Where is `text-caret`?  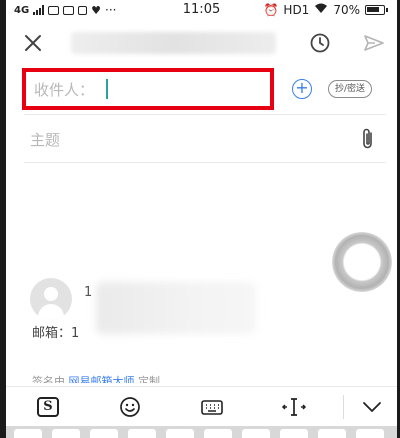
text-caret is located at coordinates (107, 89).